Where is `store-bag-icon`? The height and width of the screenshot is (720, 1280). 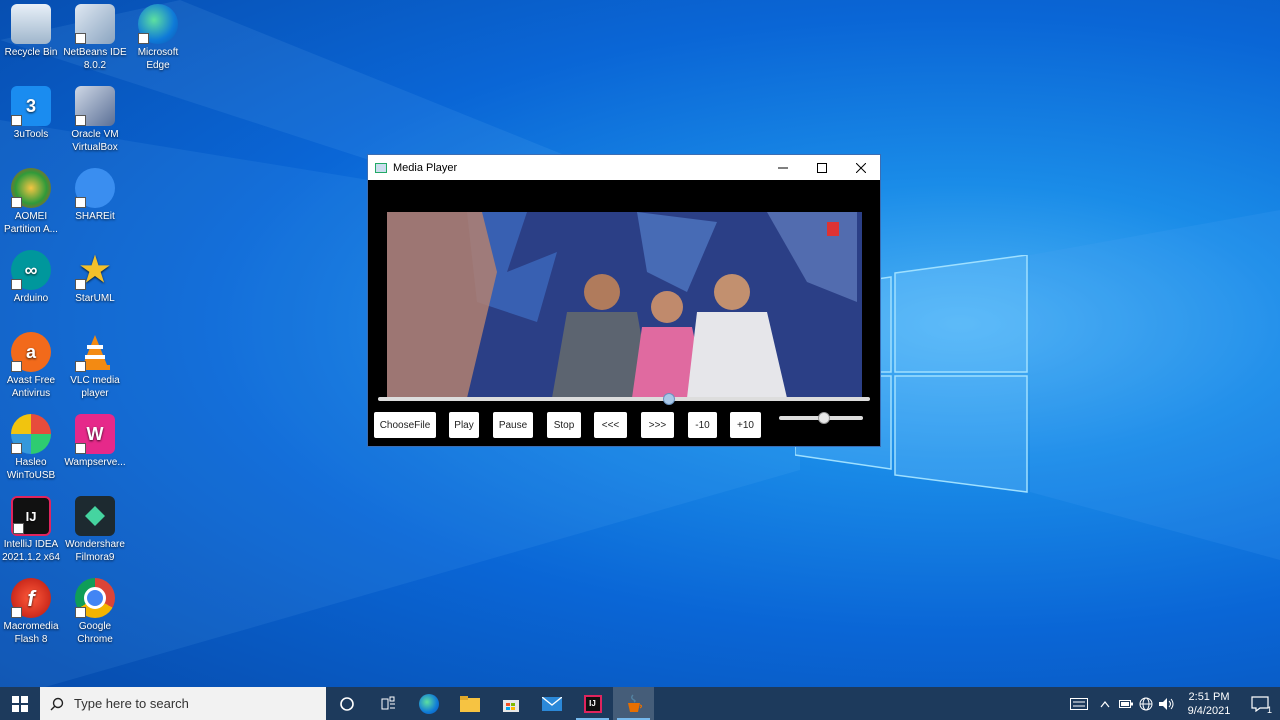 store-bag-icon is located at coordinates (510, 705).